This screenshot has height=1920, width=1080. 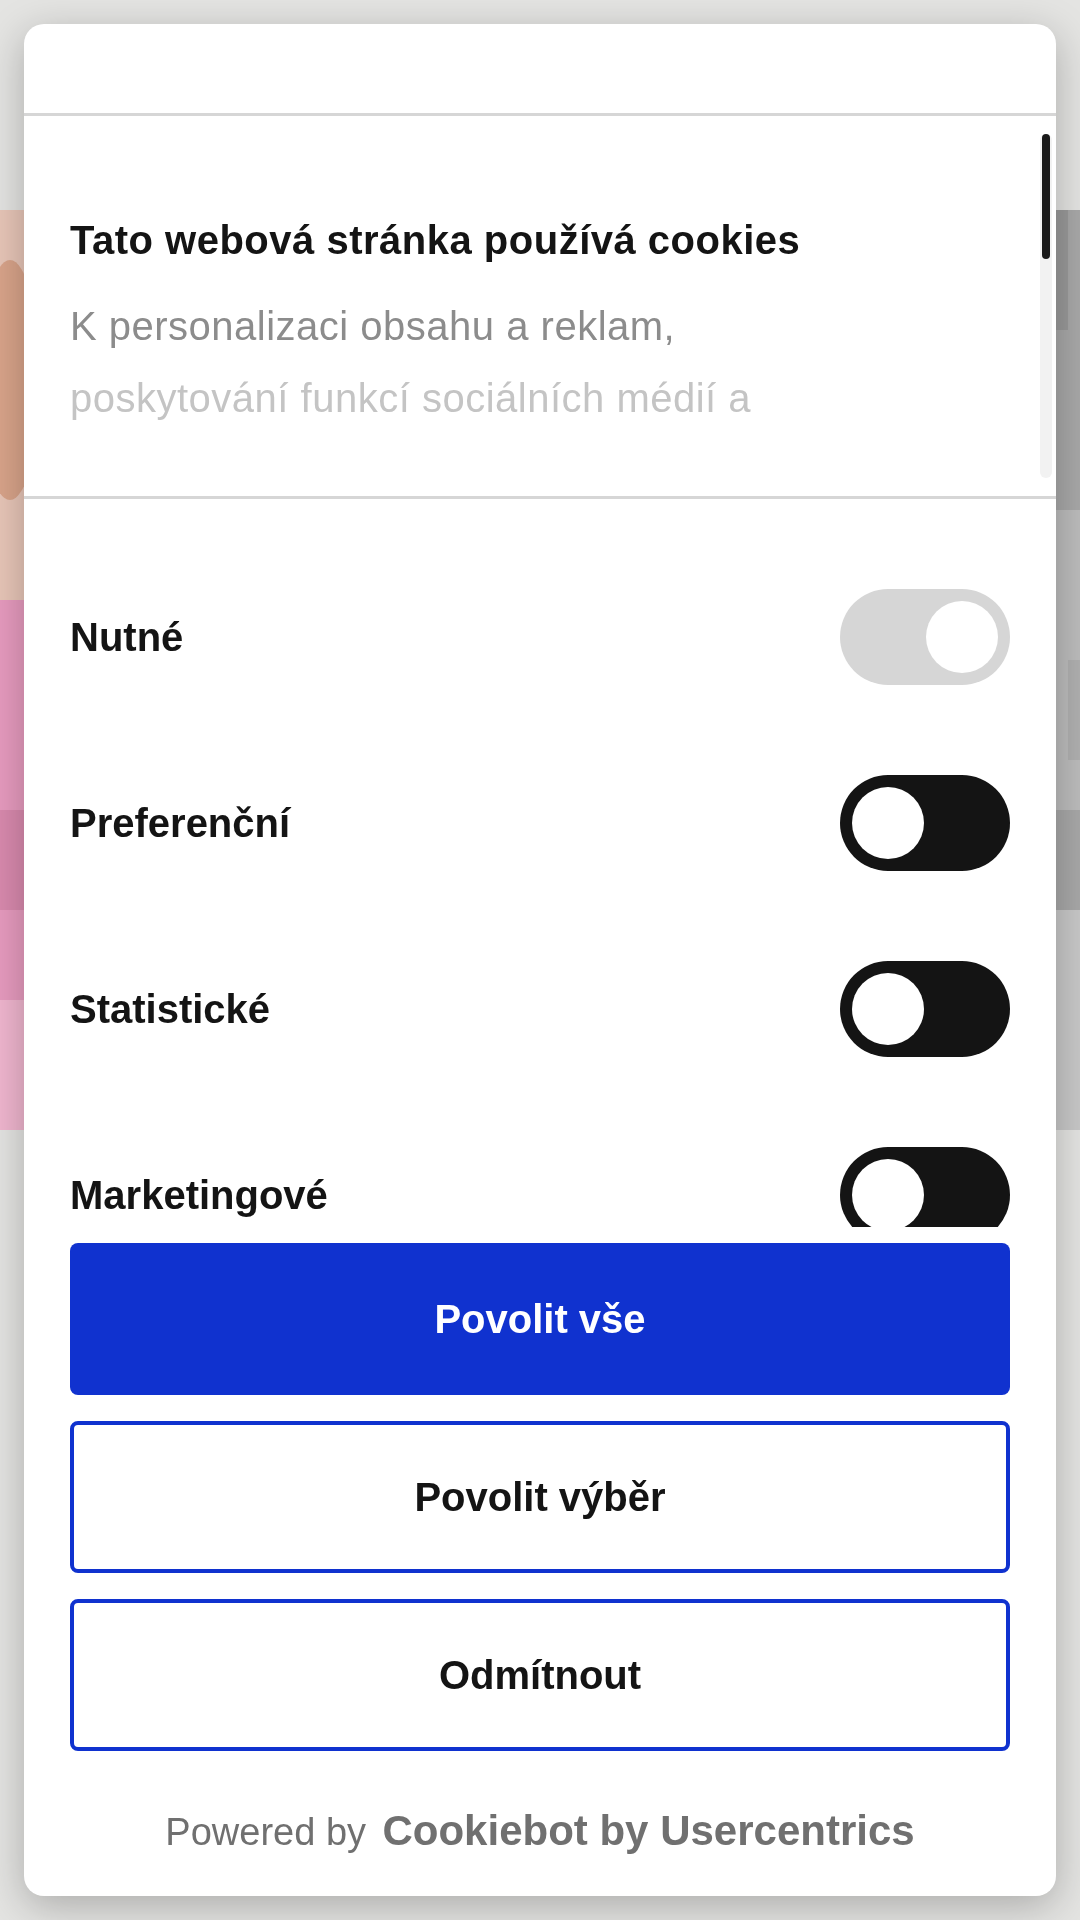 I want to click on option-button: Povolit výběr, so click(x=540, y=1497).